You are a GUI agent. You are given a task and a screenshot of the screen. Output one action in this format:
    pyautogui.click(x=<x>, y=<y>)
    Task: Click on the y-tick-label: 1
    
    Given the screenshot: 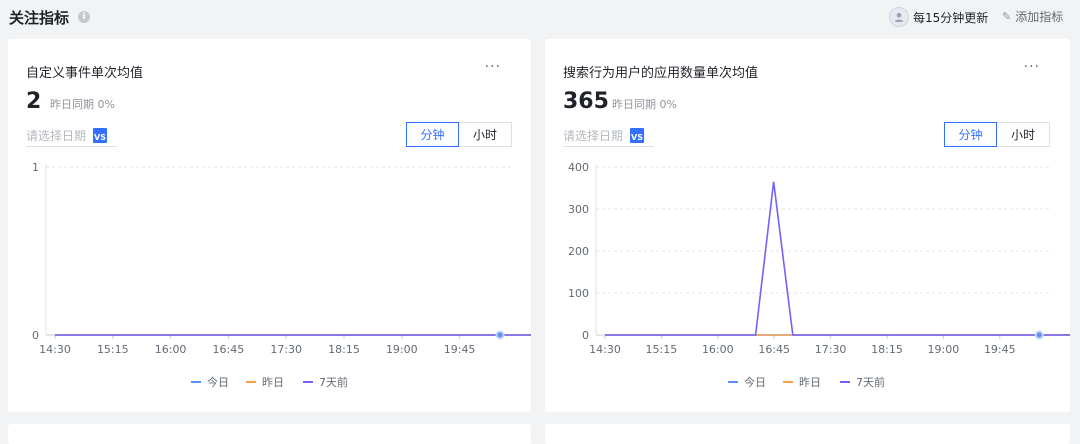 What is the action you would take?
    pyautogui.click(x=35, y=167)
    